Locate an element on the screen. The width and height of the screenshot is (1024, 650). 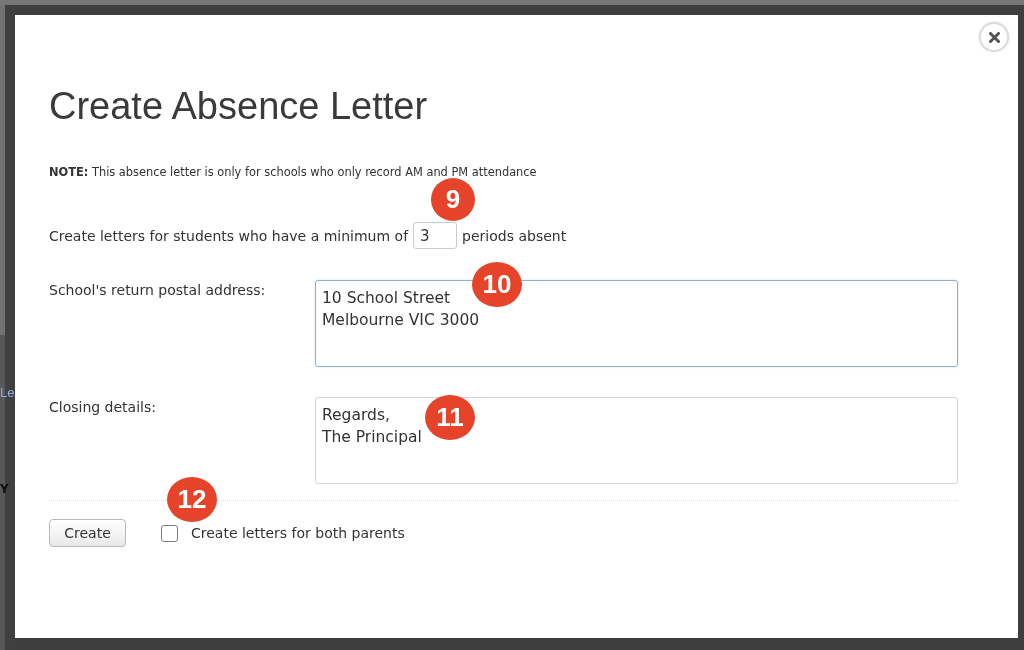
close-button is located at coordinates (994, 37).